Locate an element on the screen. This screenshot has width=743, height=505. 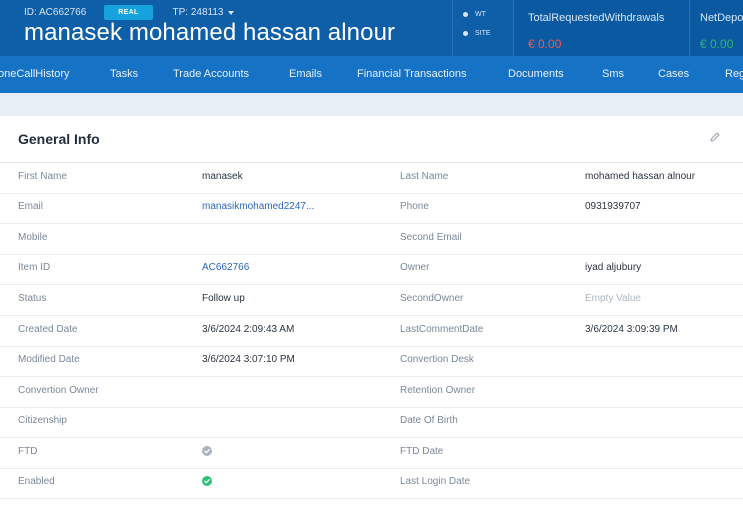
header-meta: ID: AC662766 REAL TP: 248113 is located at coordinates (129, 12).